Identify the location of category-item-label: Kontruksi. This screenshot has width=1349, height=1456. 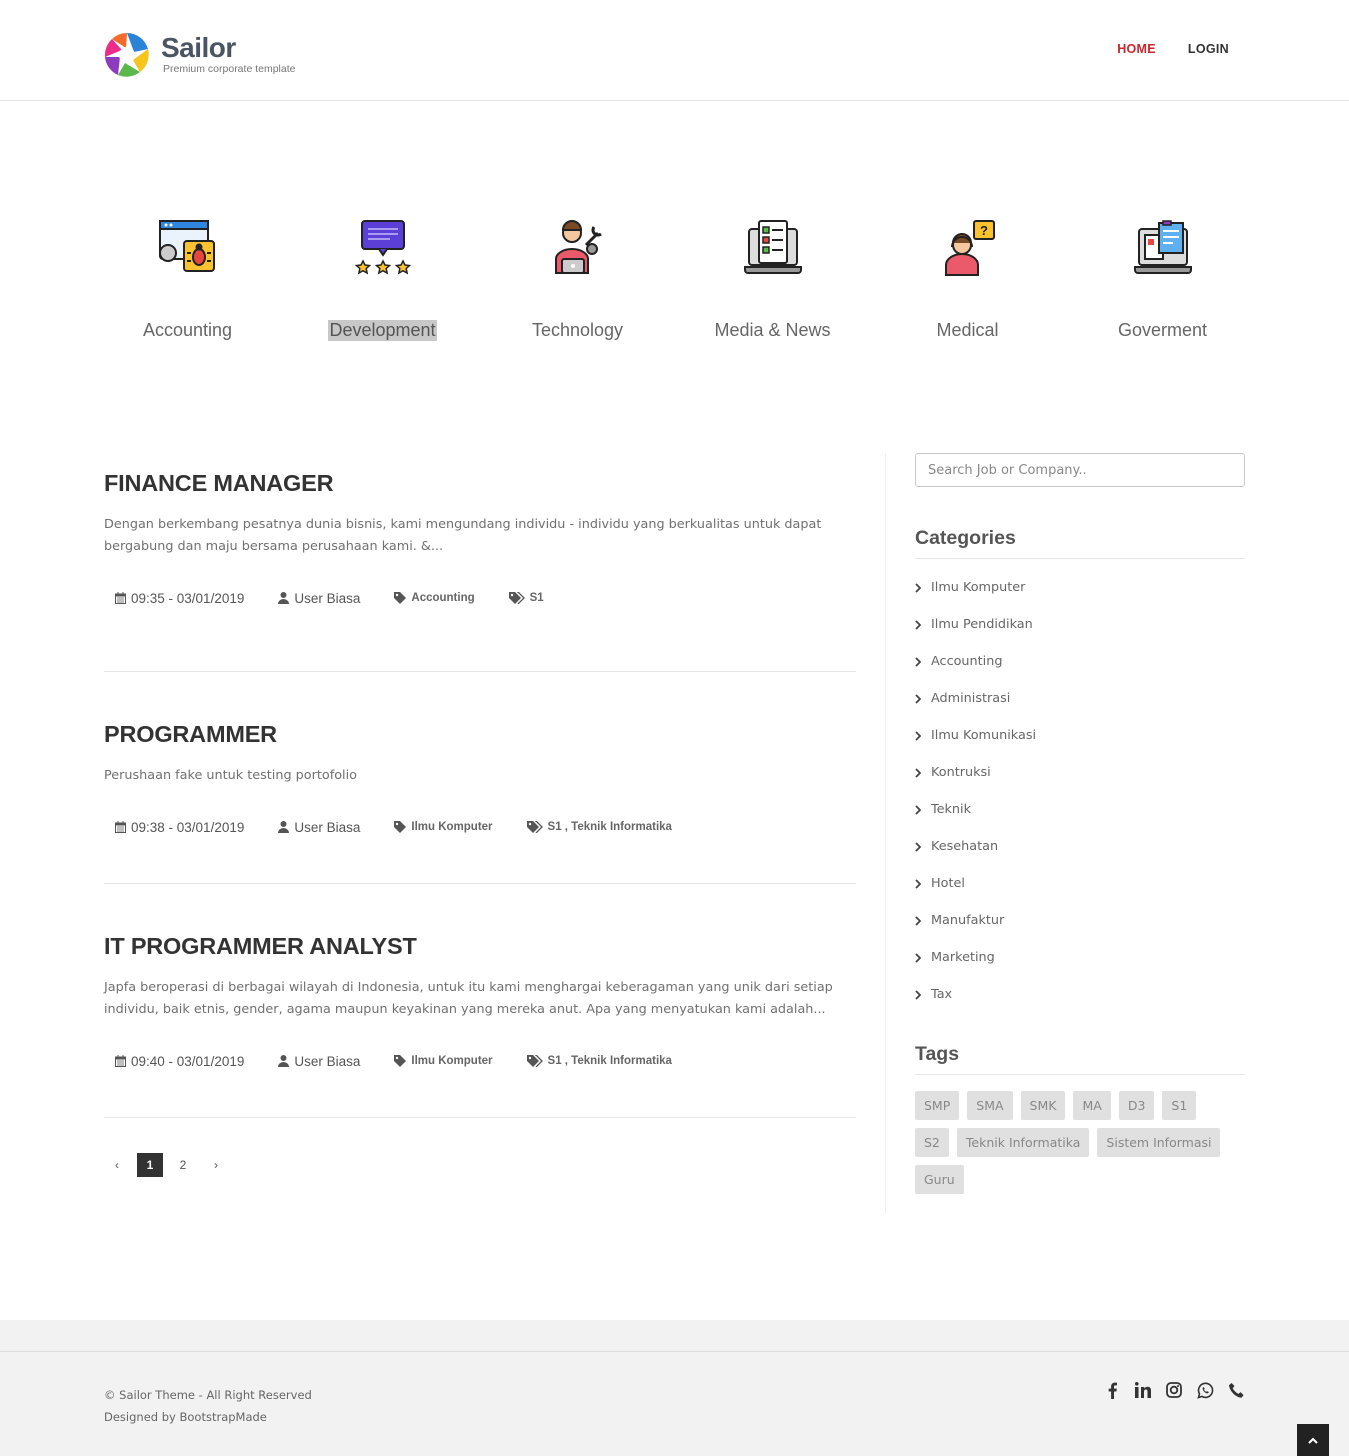
(961, 772).